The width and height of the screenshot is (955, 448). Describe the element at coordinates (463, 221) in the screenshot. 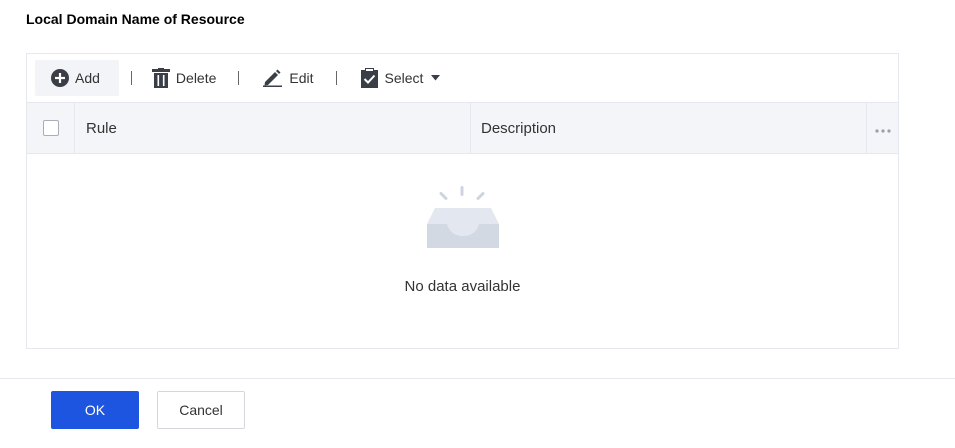

I see `empty-inbox-icon` at that location.